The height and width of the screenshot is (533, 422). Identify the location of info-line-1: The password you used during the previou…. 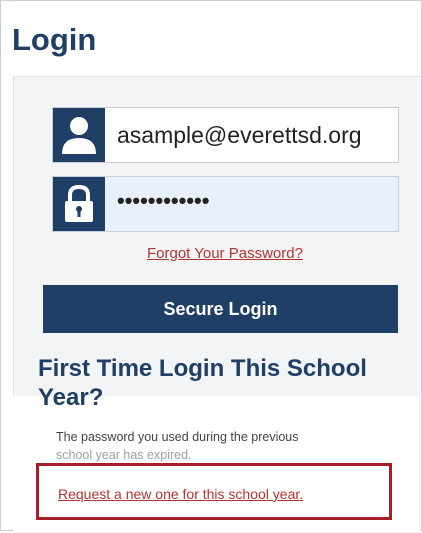
(177, 437).